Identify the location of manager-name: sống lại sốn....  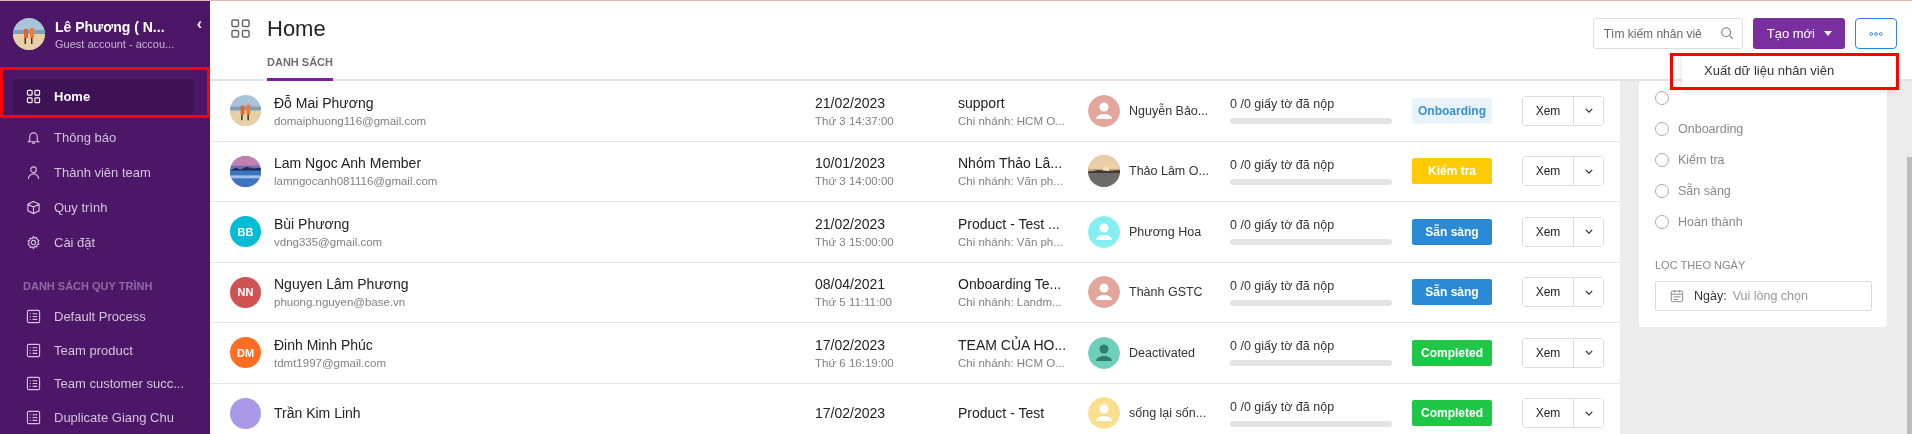
(1168, 413).